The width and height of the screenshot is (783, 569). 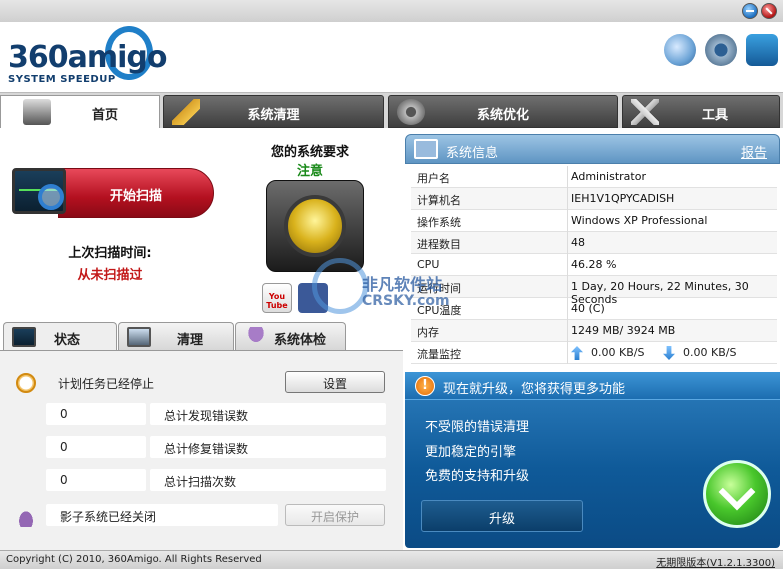 I want to click on watermark-subtext: CRSKY.com, so click(x=406, y=301).